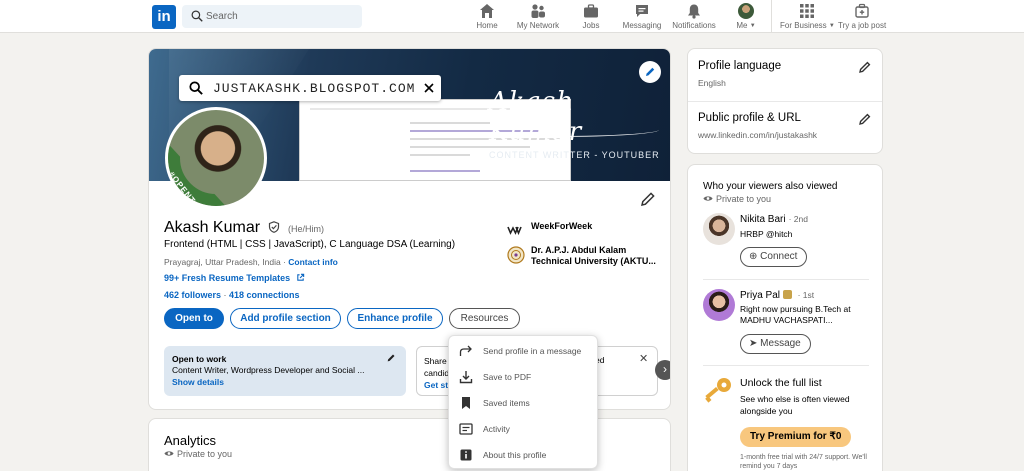 The width and height of the screenshot is (1024, 471). Describe the element at coordinates (264, 295) in the screenshot. I see `connections-link: 418 connections` at that location.